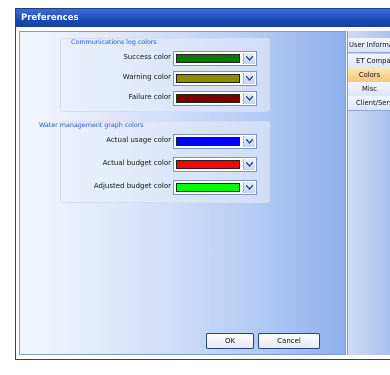 The width and height of the screenshot is (390, 375). I want to click on adjusted-budget-color-swatch, so click(208, 187).